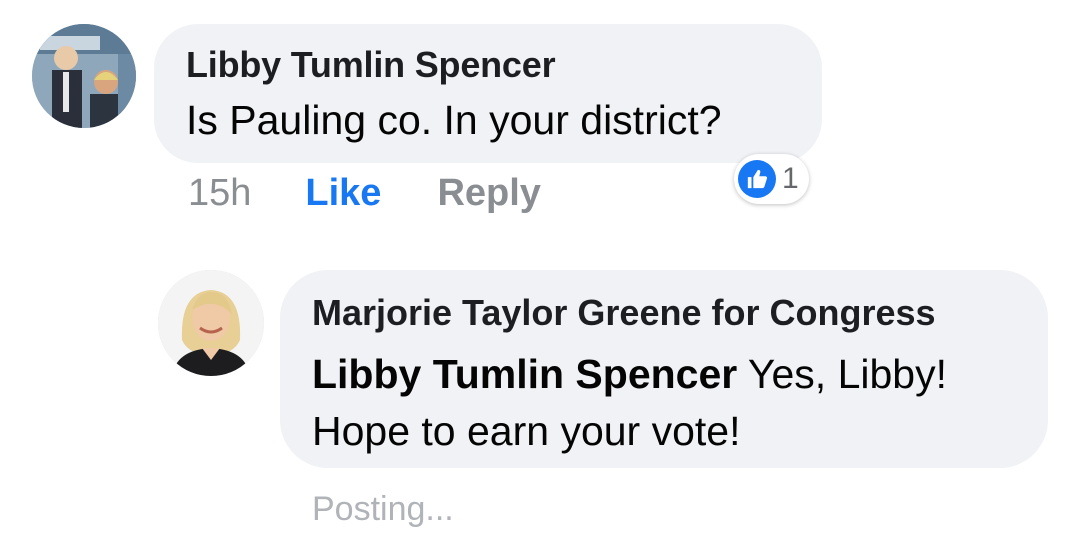 This screenshot has width=1080, height=547. What do you see at coordinates (488, 193) in the screenshot?
I see `reply-button: Reply` at bounding box center [488, 193].